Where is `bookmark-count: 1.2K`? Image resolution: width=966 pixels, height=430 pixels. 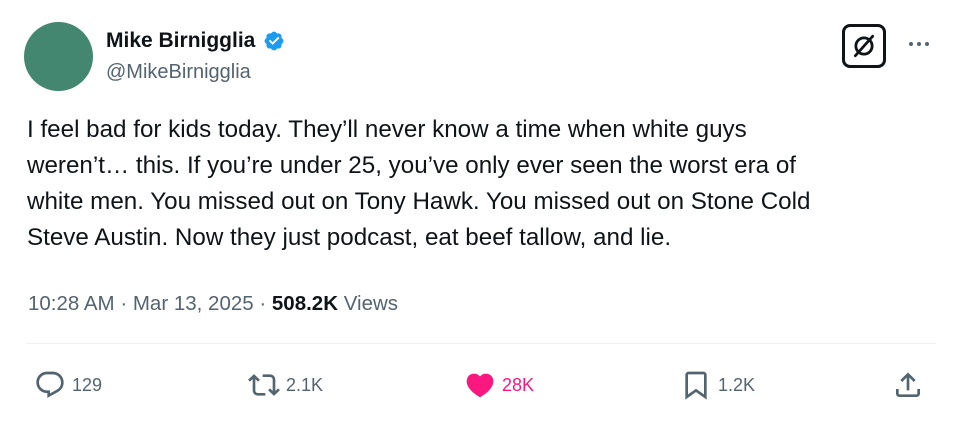 bookmark-count: 1.2K is located at coordinates (737, 384).